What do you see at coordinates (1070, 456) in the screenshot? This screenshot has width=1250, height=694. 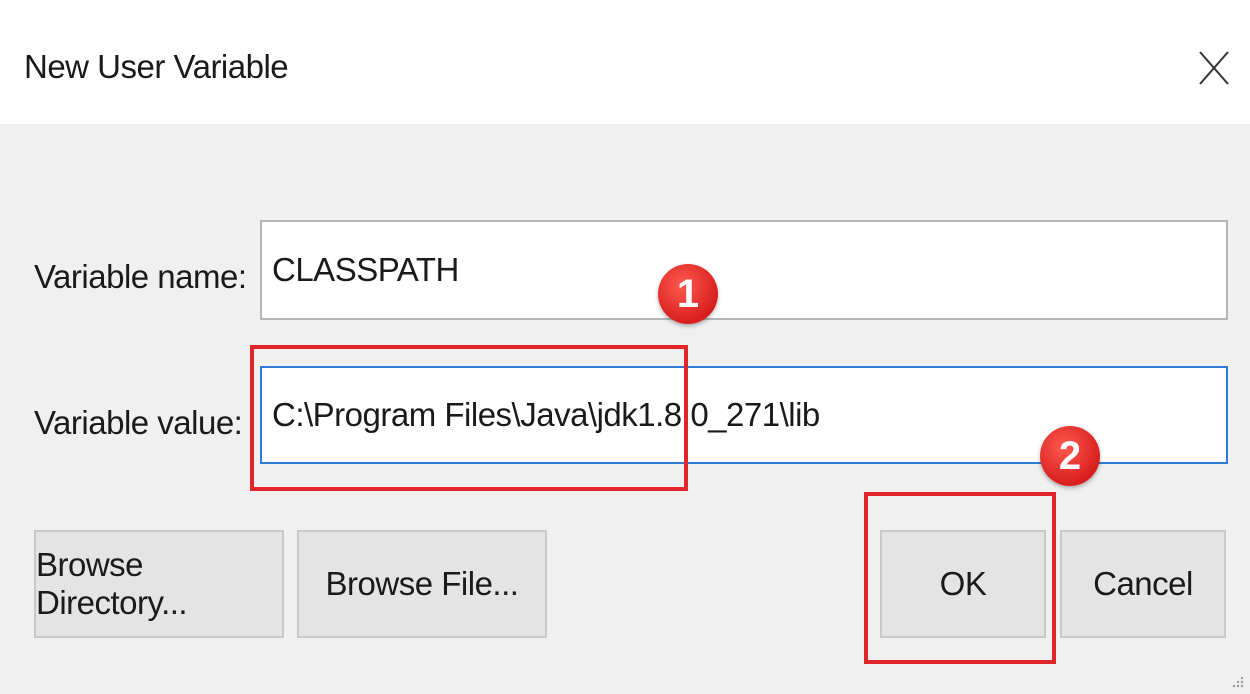 I see `step-2-badge: 2` at bounding box center [1070, 456].